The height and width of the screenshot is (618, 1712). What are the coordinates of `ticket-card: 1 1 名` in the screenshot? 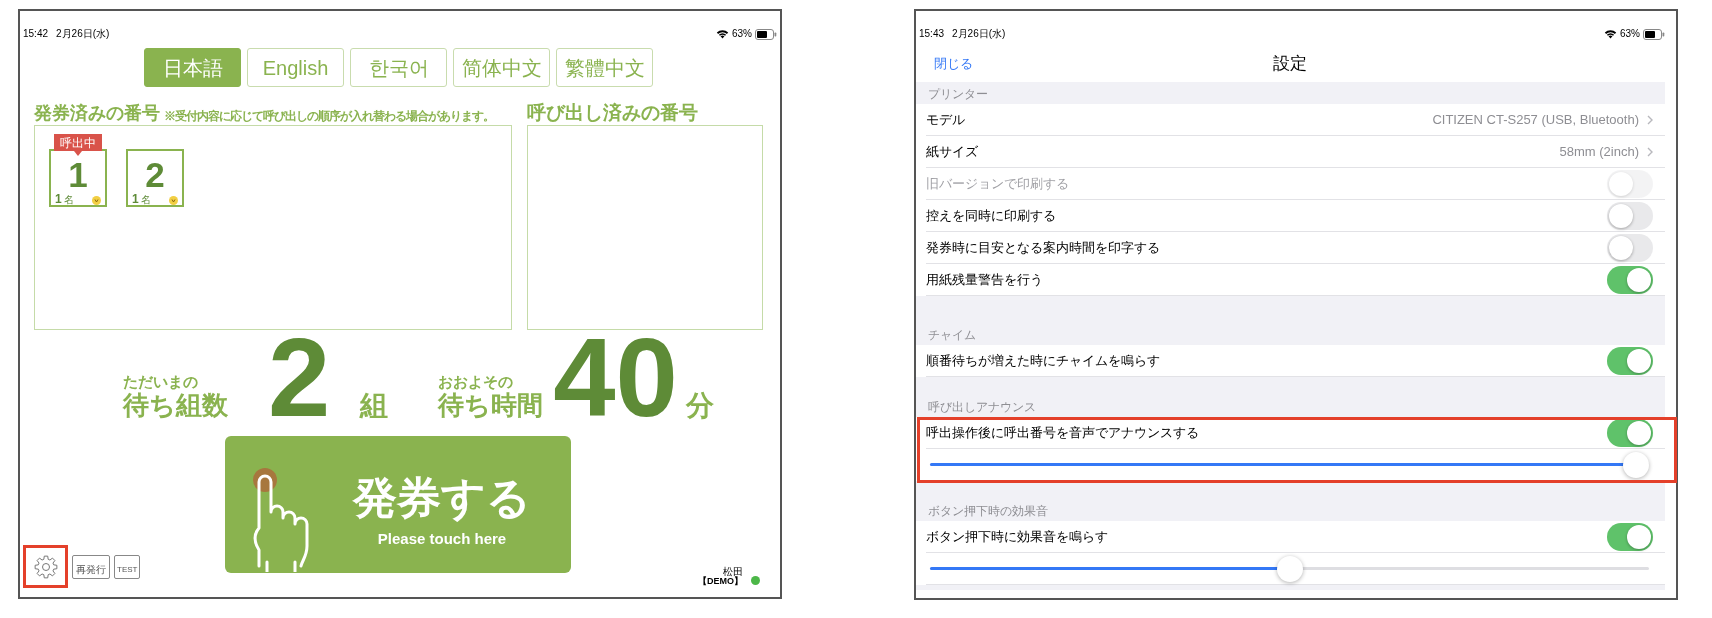 It's located at (78, 178).